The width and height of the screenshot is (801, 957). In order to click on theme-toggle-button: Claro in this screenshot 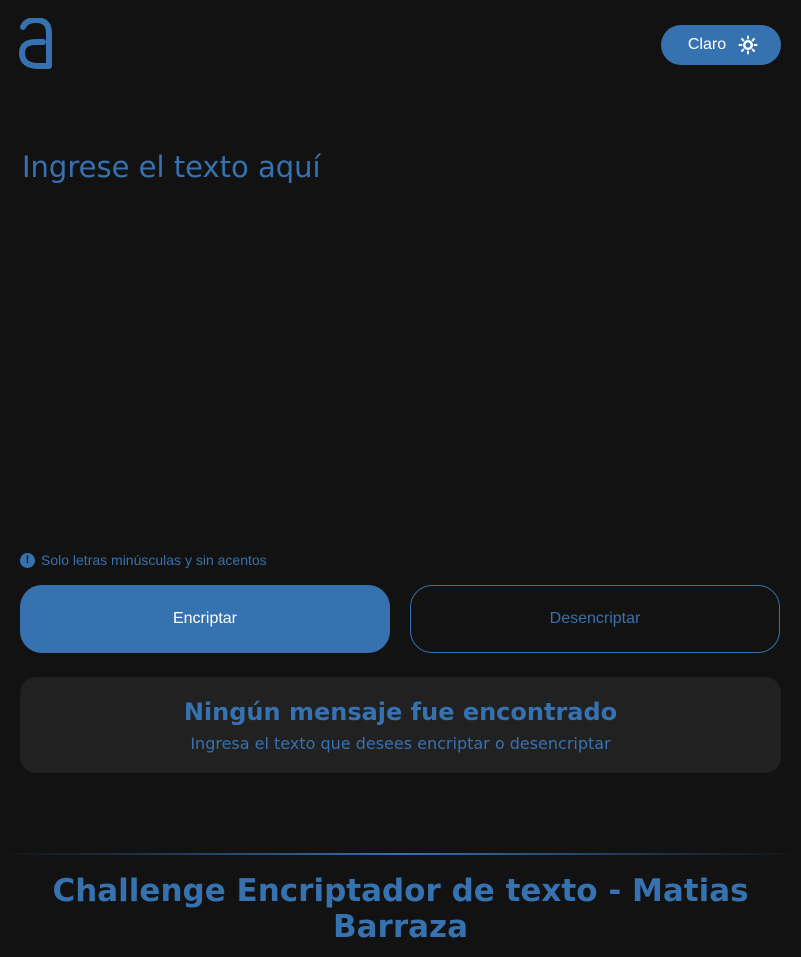, I will do `click(721, 45)`.